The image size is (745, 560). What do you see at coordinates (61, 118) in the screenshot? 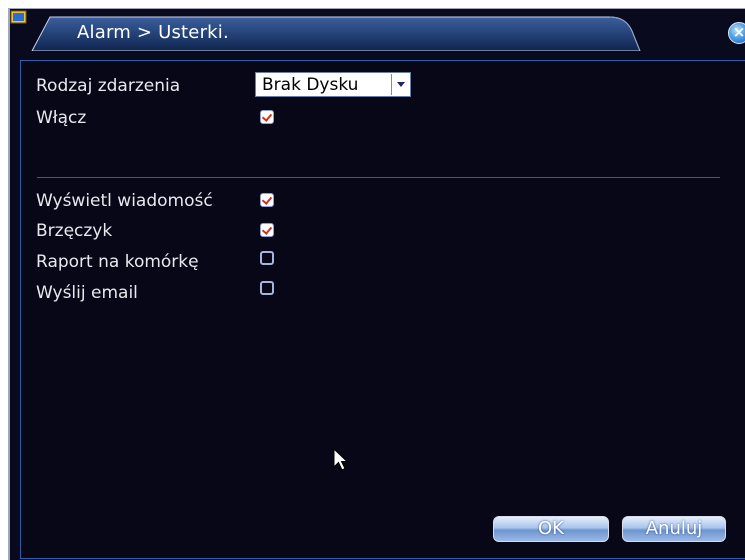
I see `enable-label: Włącz` at bounding box center [61, 118].